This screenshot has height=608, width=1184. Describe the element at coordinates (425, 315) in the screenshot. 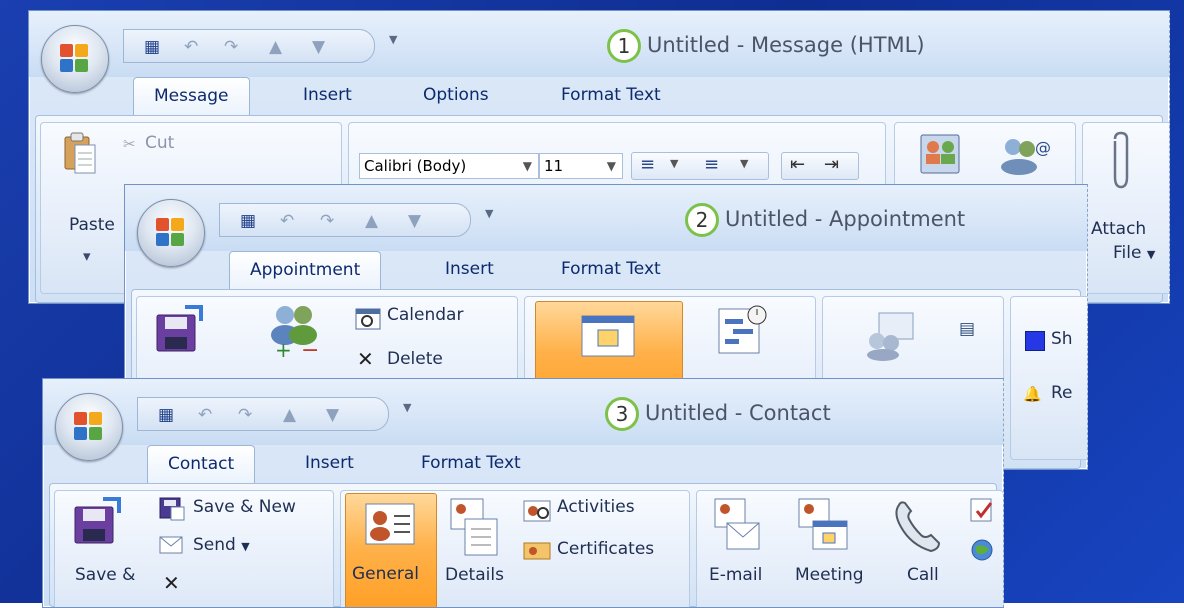

I see `calendar-label: Calendar` at that location.